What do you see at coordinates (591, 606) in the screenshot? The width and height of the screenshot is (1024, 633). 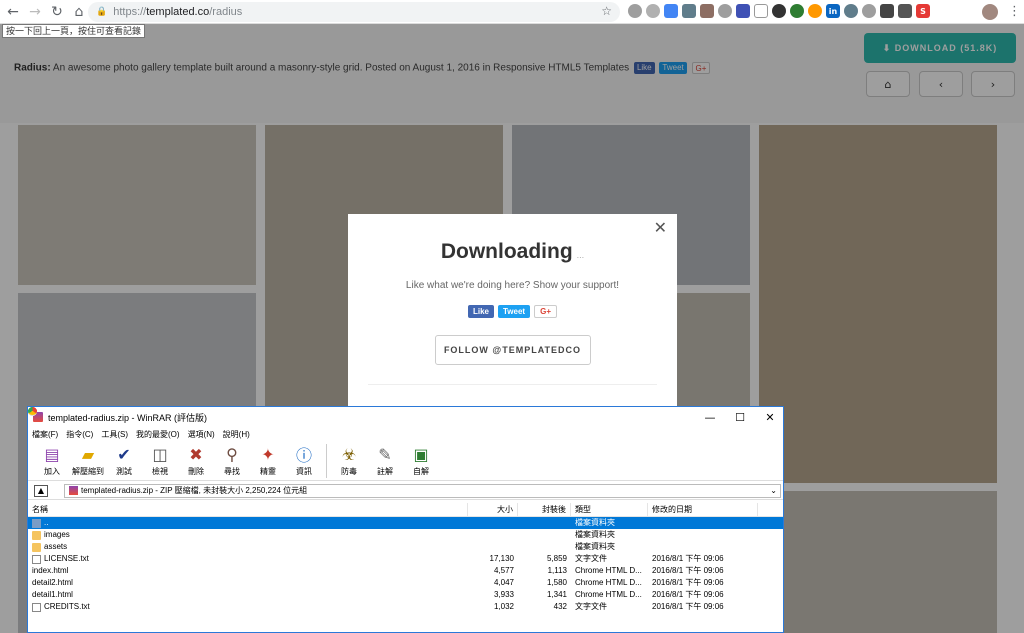 I see `file-type: 文字文件` at bounding box center [591, 606].